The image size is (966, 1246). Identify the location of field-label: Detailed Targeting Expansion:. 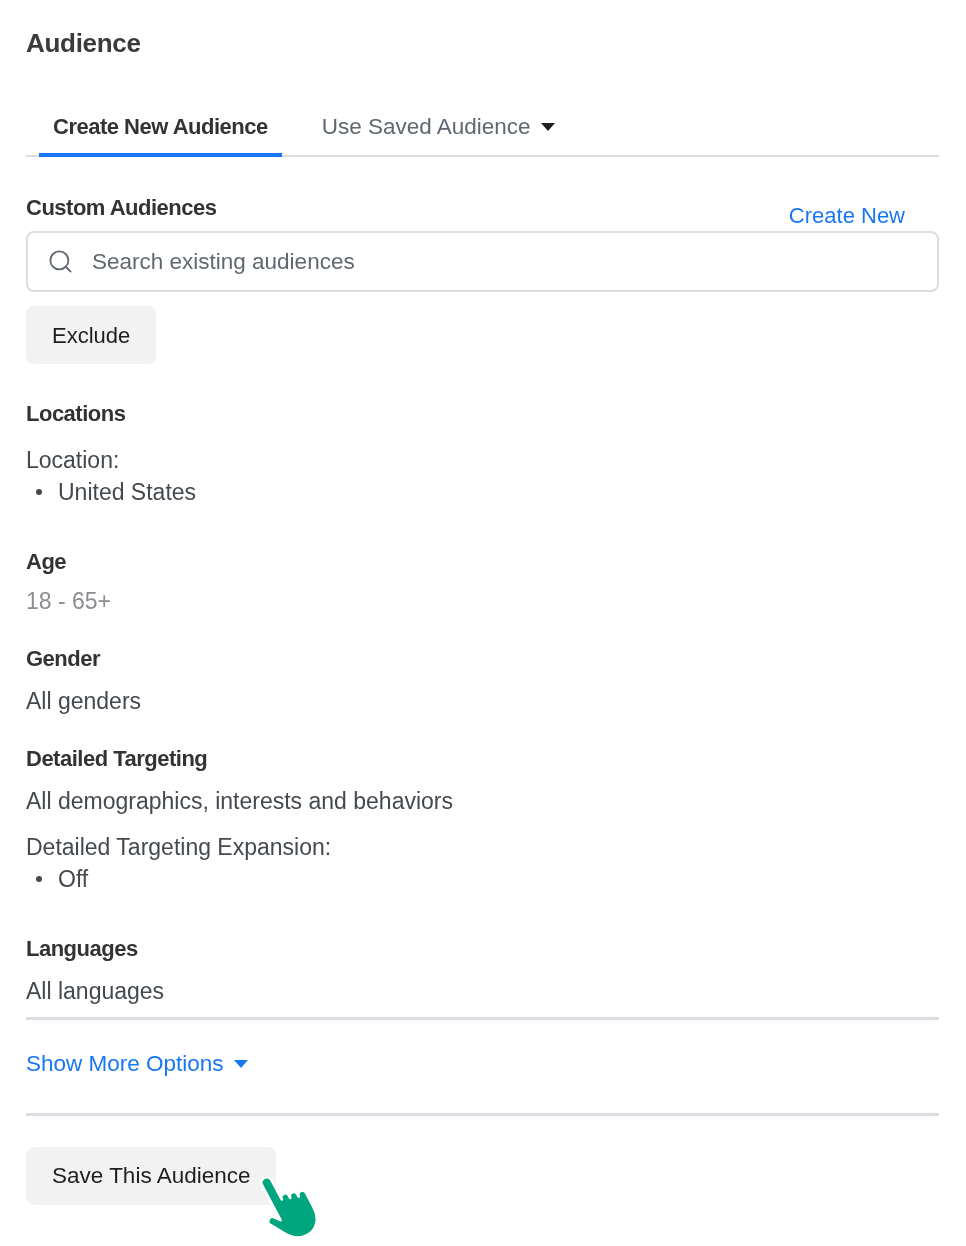
(179, 847).